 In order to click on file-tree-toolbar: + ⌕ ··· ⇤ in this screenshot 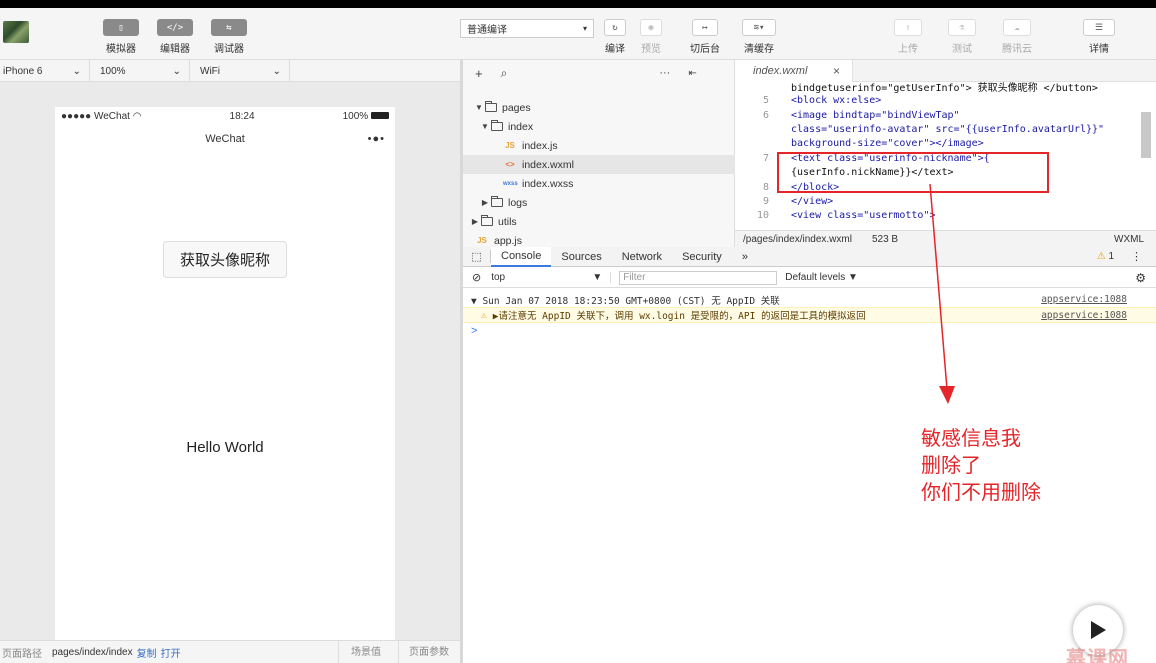, I will do `click(599, 73)`.